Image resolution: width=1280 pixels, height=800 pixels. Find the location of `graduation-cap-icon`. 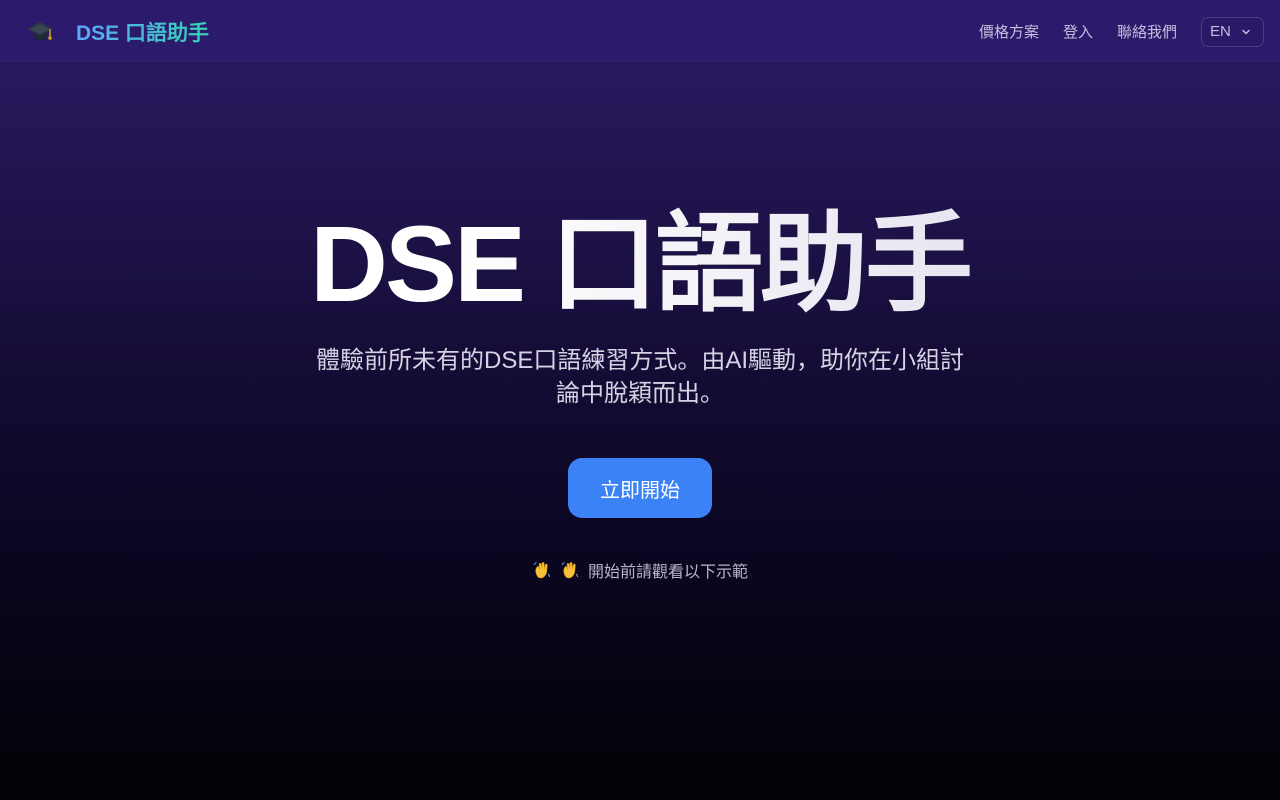

graduation-cap-icon is located at coordinates (40, 32).